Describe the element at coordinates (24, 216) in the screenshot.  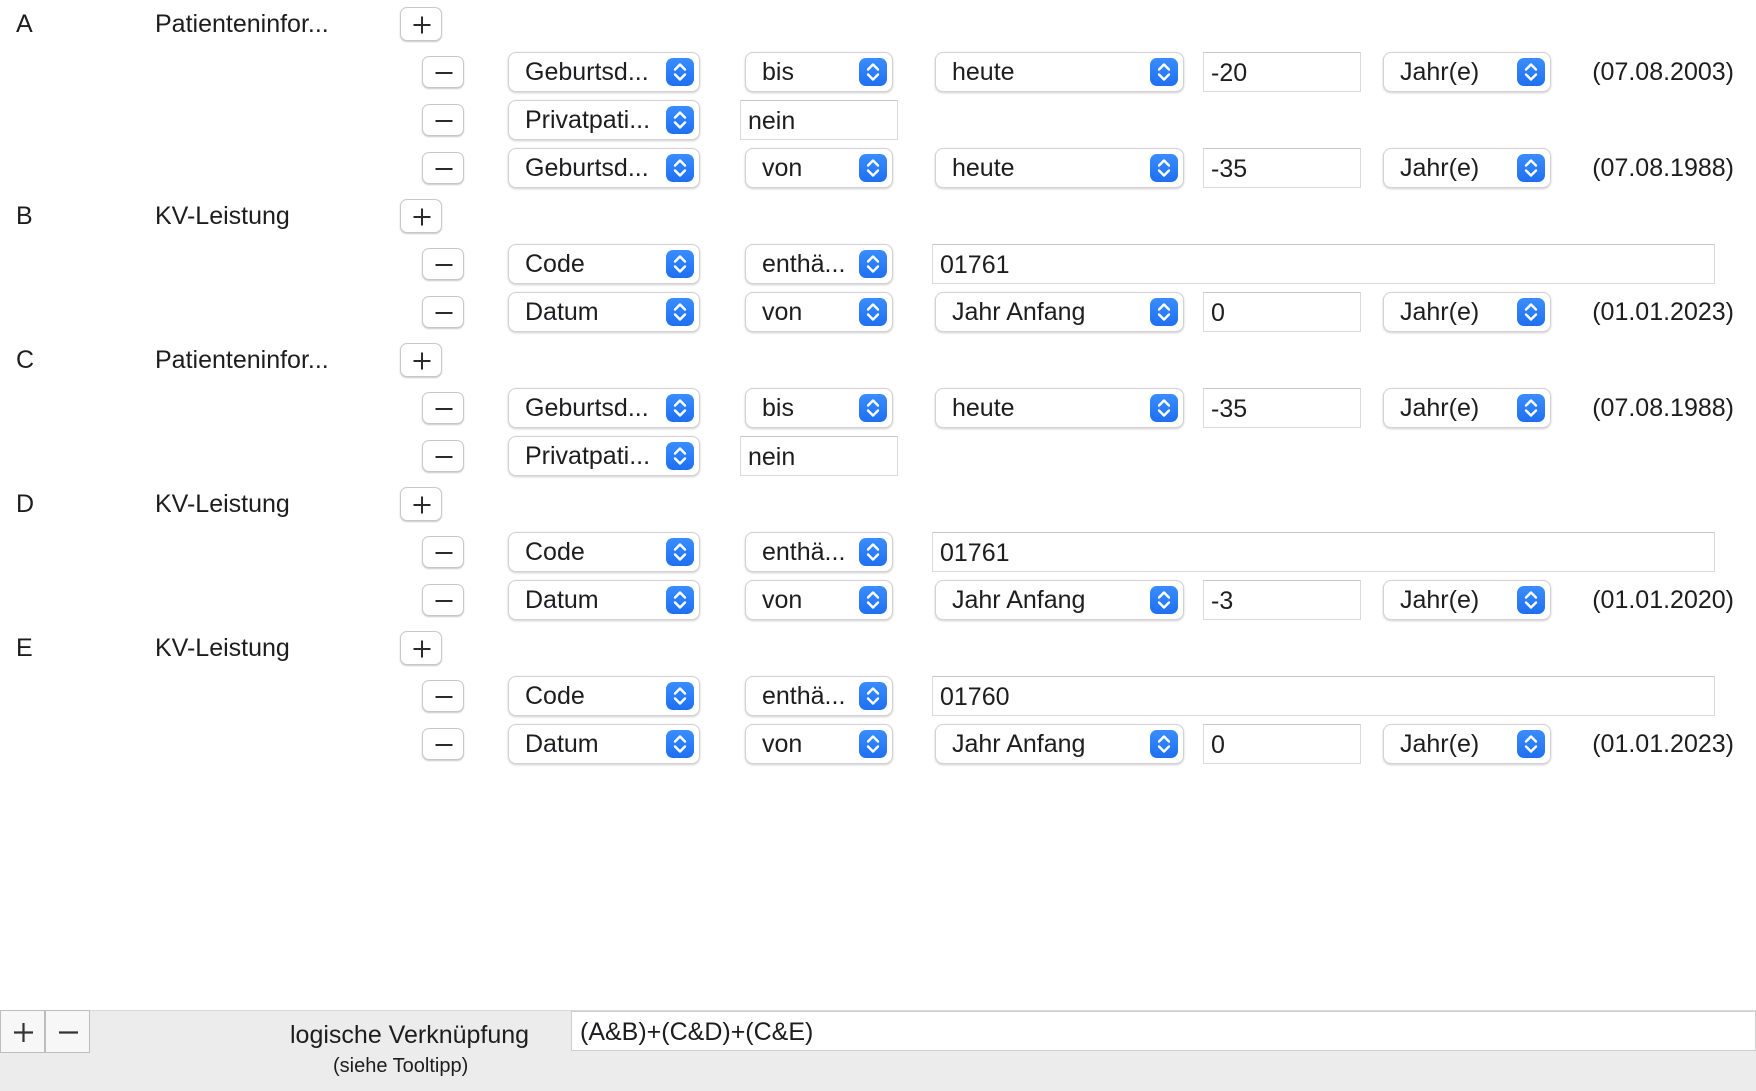
I see `group-letter: B` at that location.